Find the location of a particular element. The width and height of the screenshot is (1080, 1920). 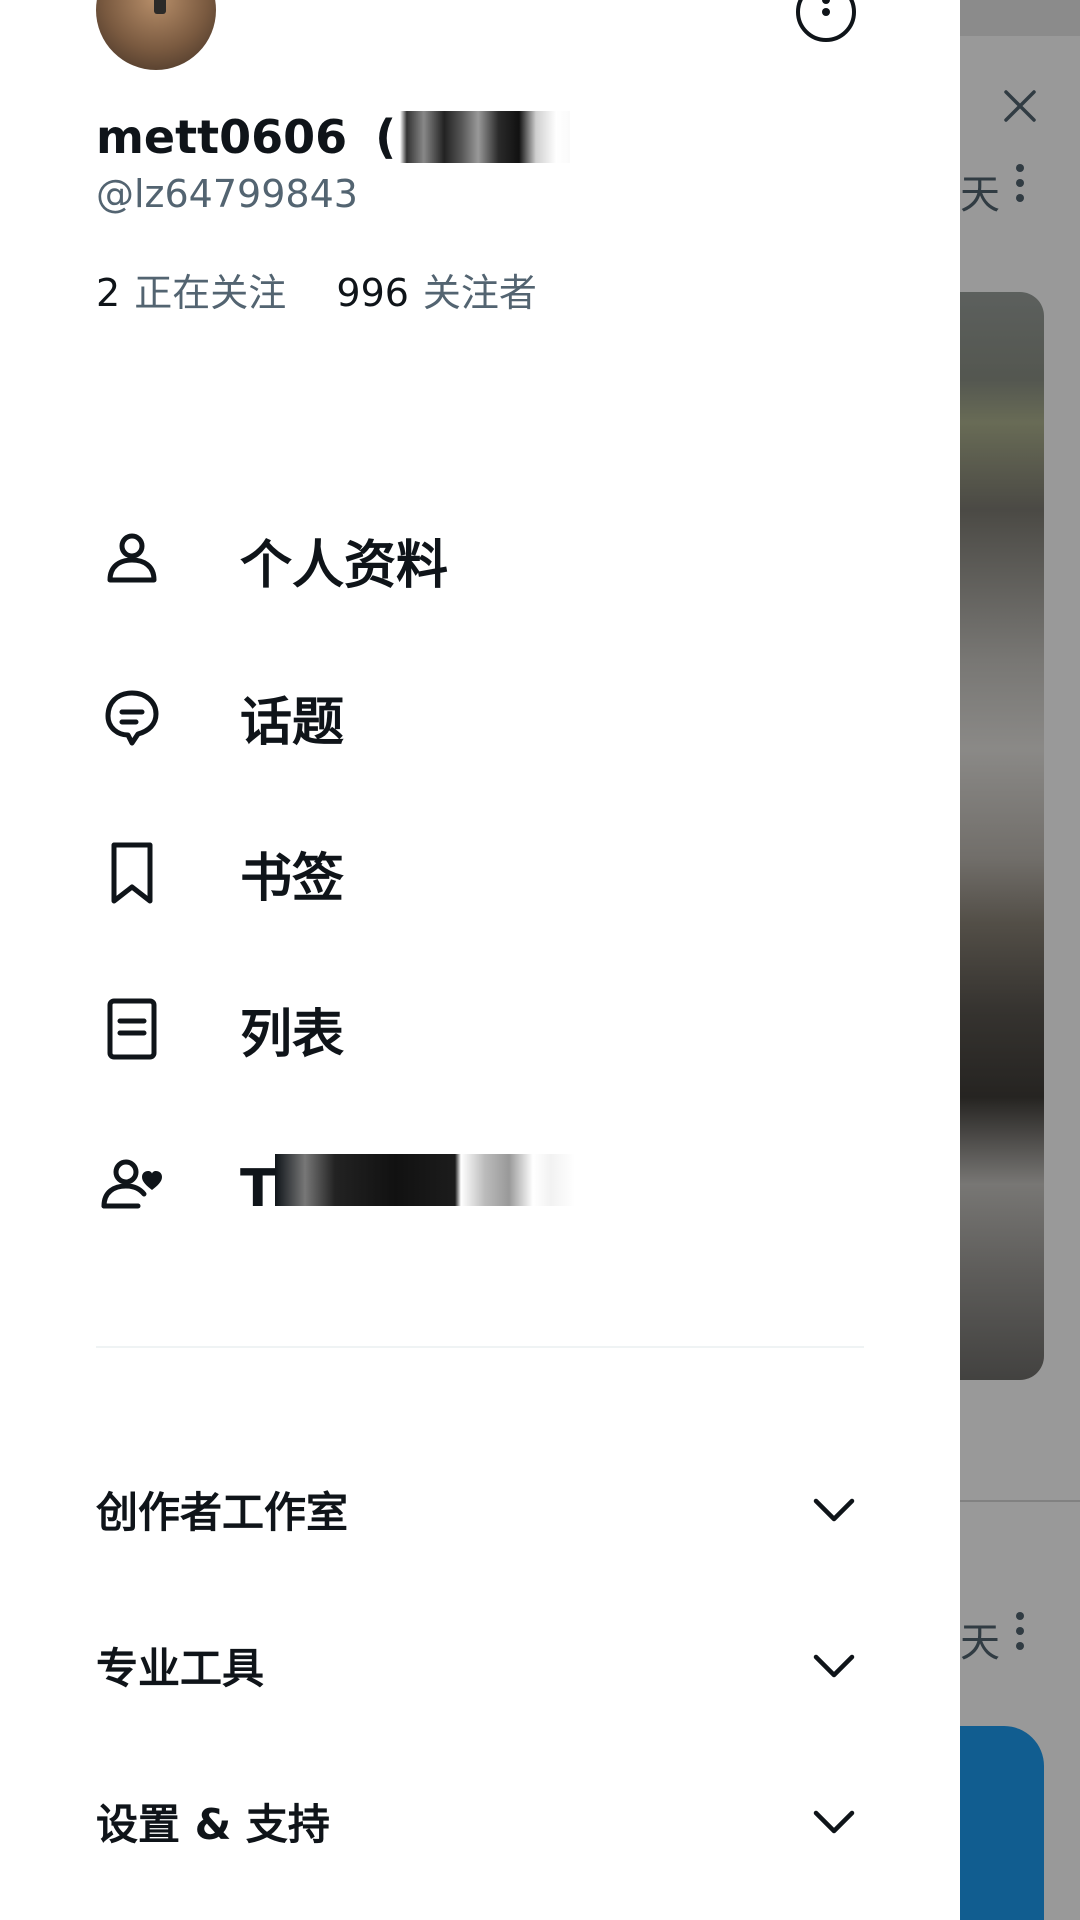

menu-item-label-text: T is located at coordinates (258, 1188).